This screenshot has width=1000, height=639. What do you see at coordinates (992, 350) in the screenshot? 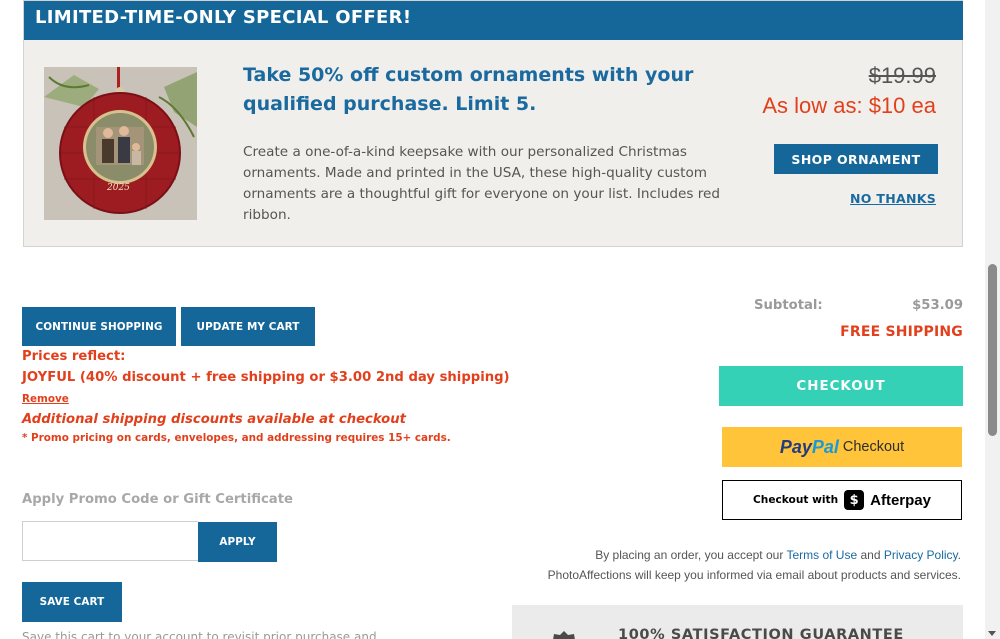
I see `scrollbar-thumb` at bounding box center [992, 350].